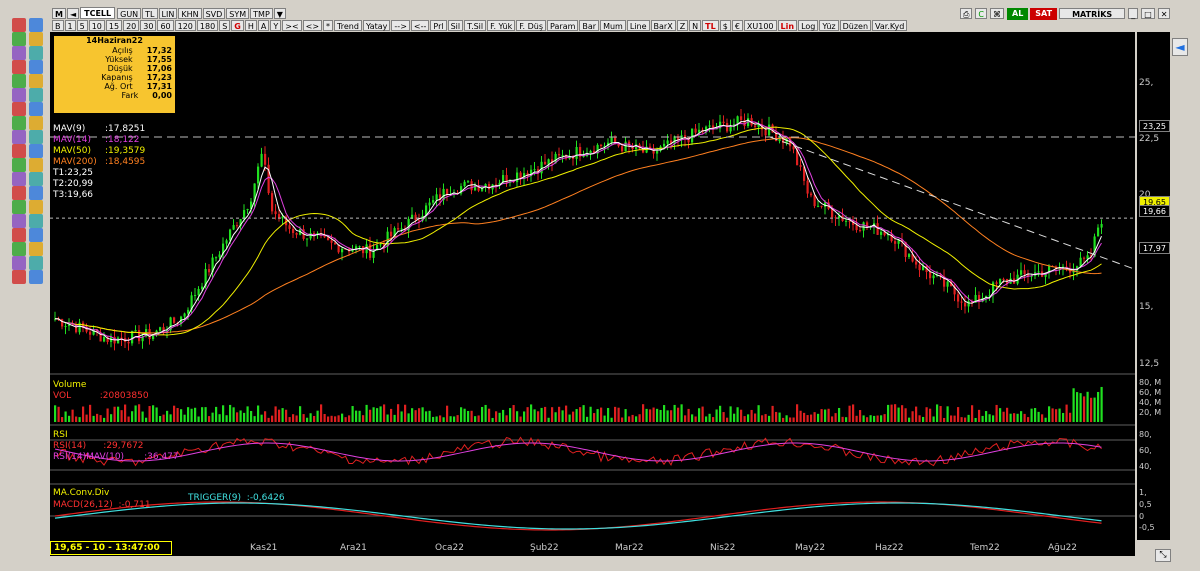  Describe the element at coordinates (1133, 13) in the screenshot. I see `minimize-icon: _` at that location.